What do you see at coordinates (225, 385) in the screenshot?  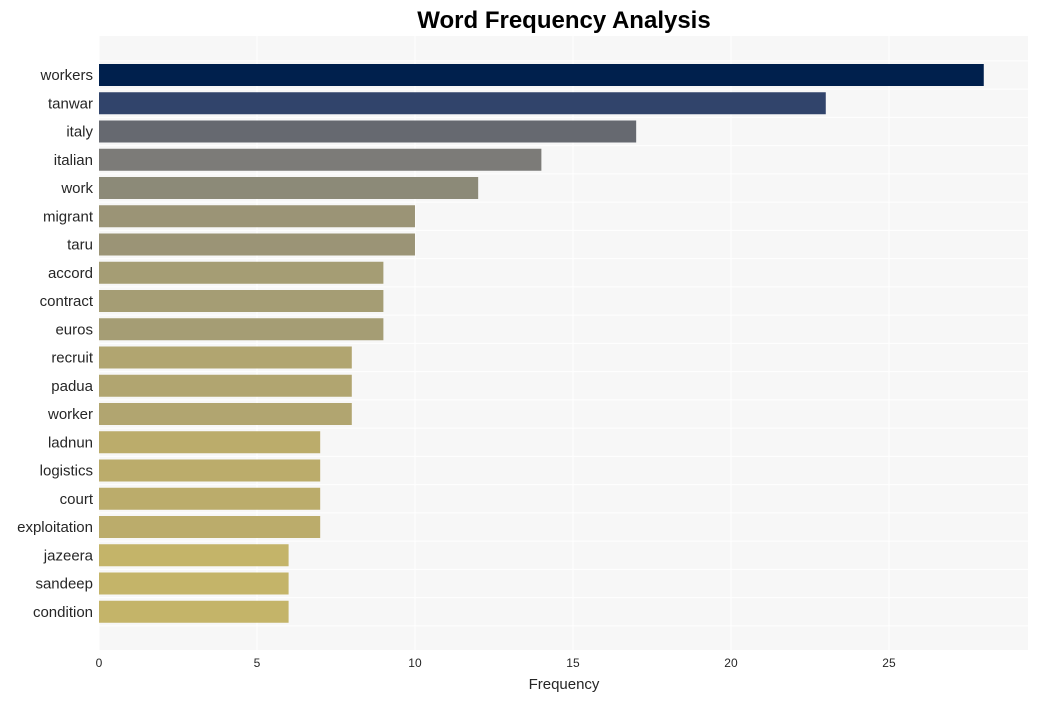 I see `bar-padua` at bounding box center [225, 385].